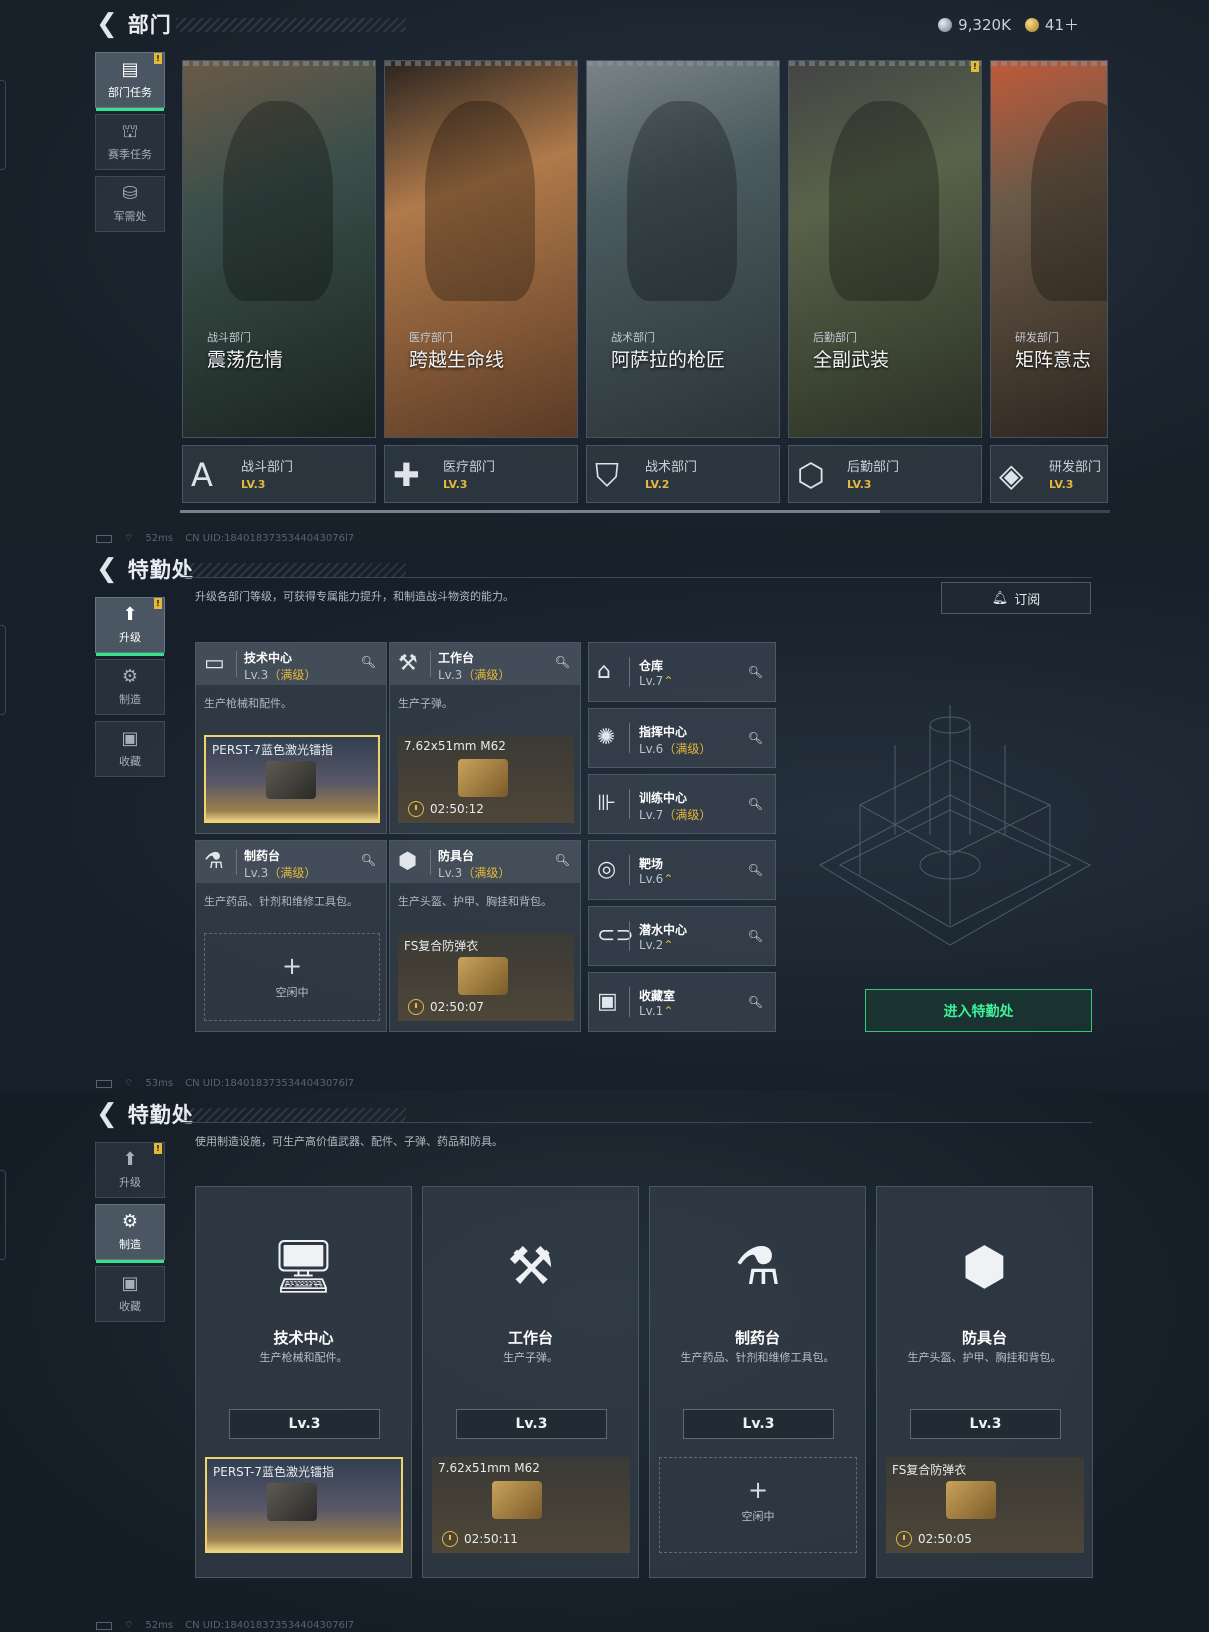 This screenshot has width=1209, height=1632. What do you see at coordinates (270, 538) in the screenshot?
I see `uid-text: CN UID:1840183735344043076l7` at bounding box center [270, 538].